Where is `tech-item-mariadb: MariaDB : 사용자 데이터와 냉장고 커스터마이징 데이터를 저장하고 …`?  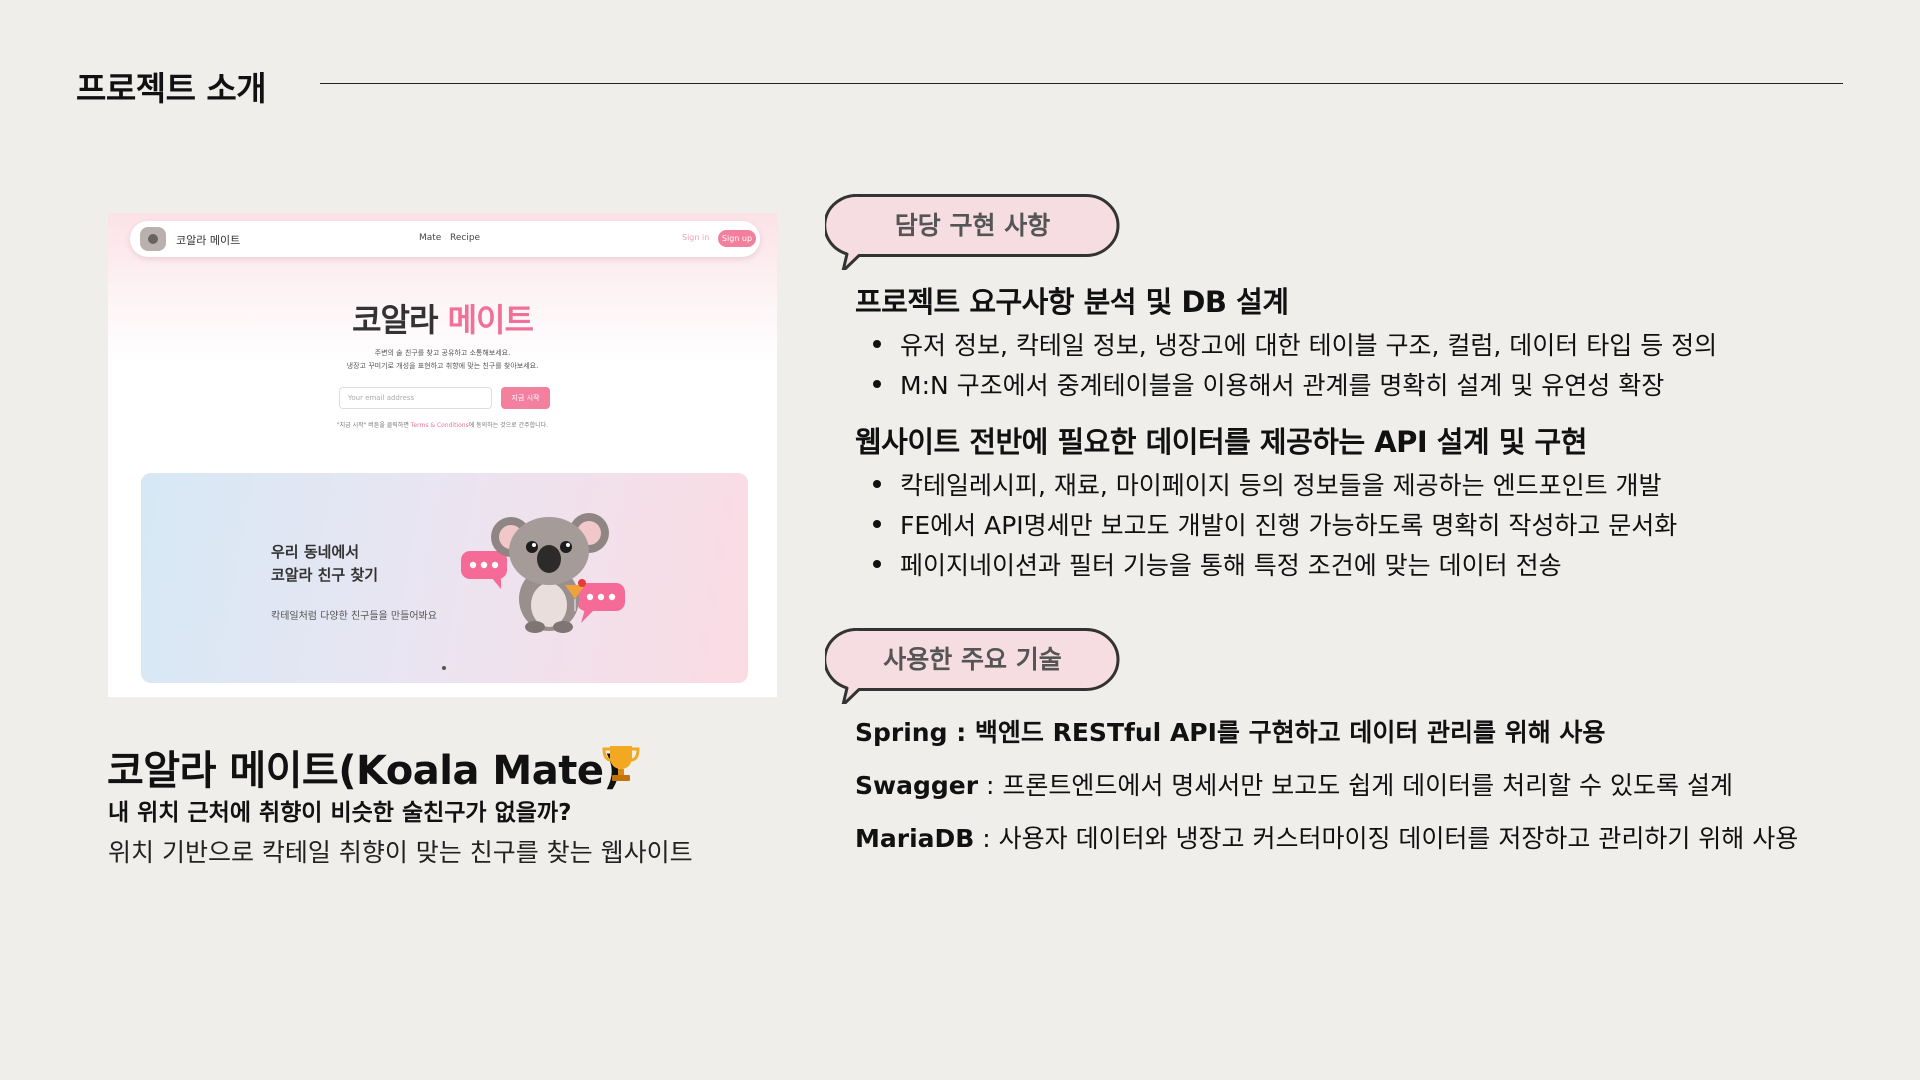 tech-item-mariadb: MariaDB : 사용자 데이터와 냉장고 커스터마이징 데이터를 저장하고 … is located at coordinates (1326, 837).